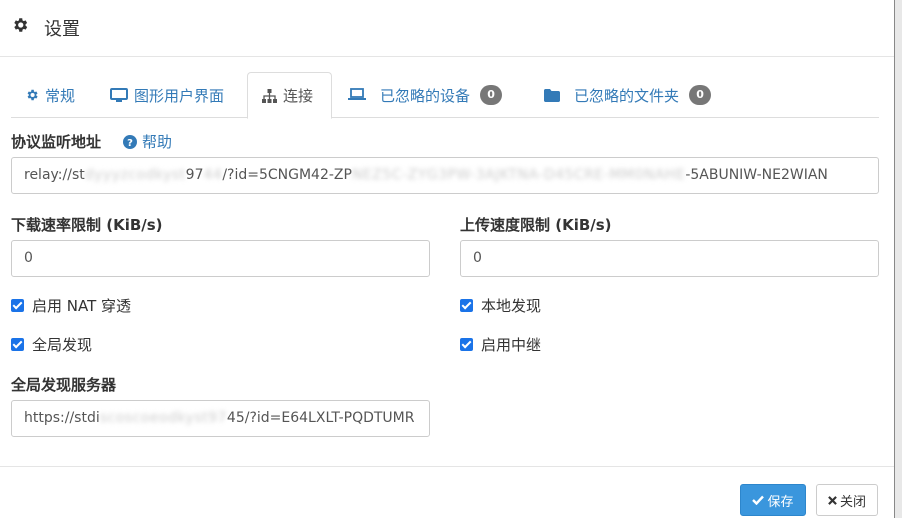 Image resolution: width=902 pixels, height=518 pixels. Describe the element at coordinates (536, 225) in the screenshot. I see `upload-limit-label: 上传速度限制 (KiB/s)` at that location.